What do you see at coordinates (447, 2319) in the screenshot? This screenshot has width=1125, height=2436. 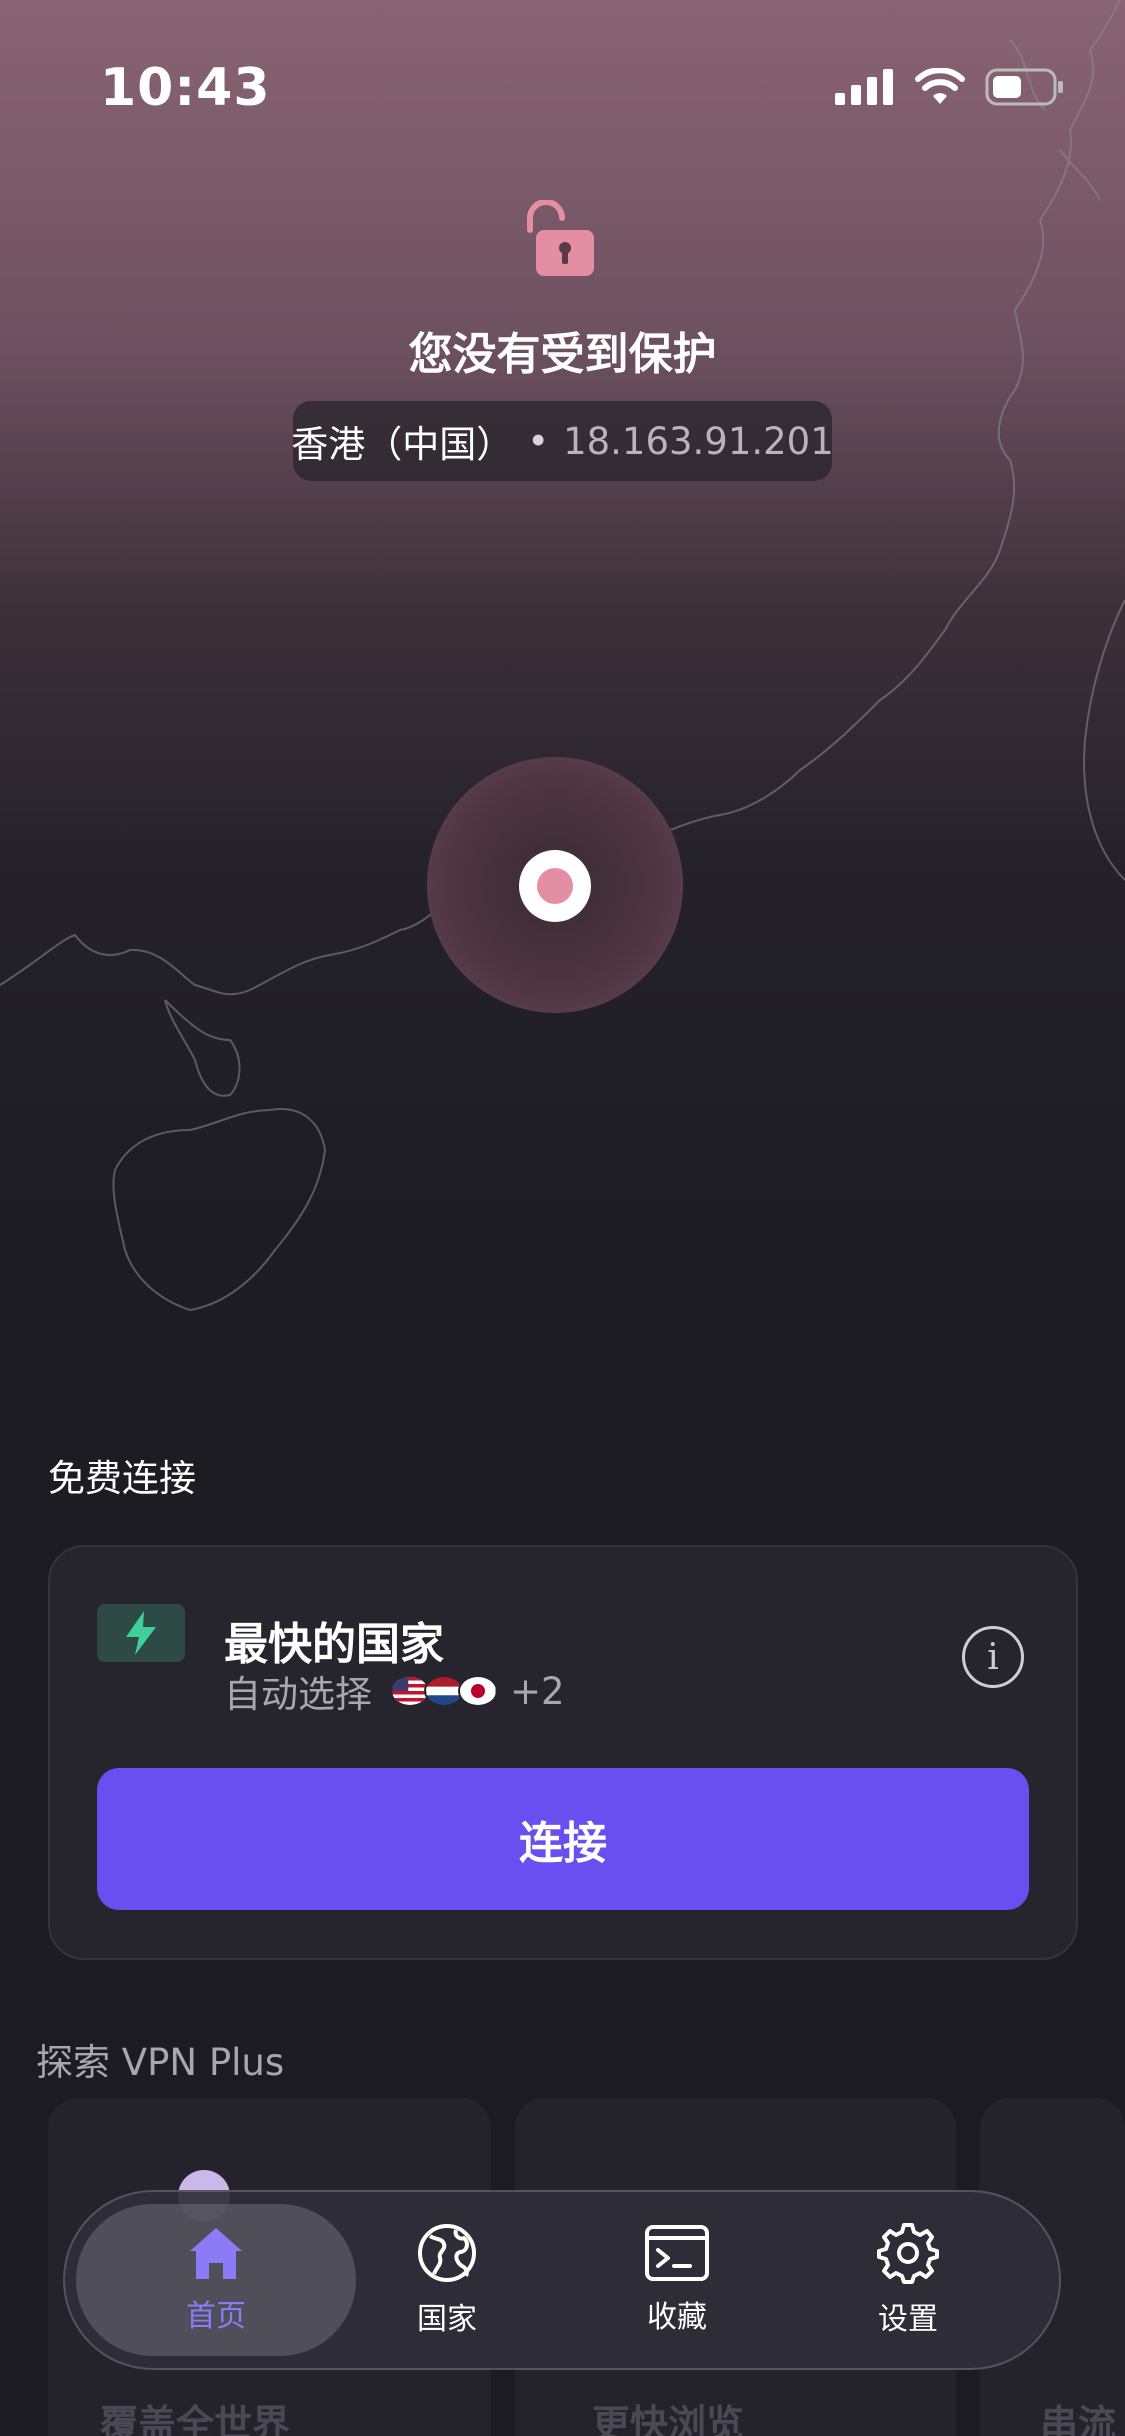 I see `tab-label: 国家` at bounding box center [447, 2319].